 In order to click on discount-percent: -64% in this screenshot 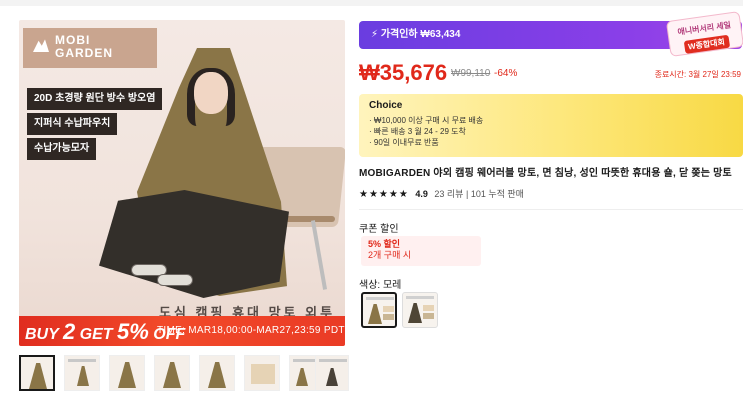, I will do `click(506, 73)`.